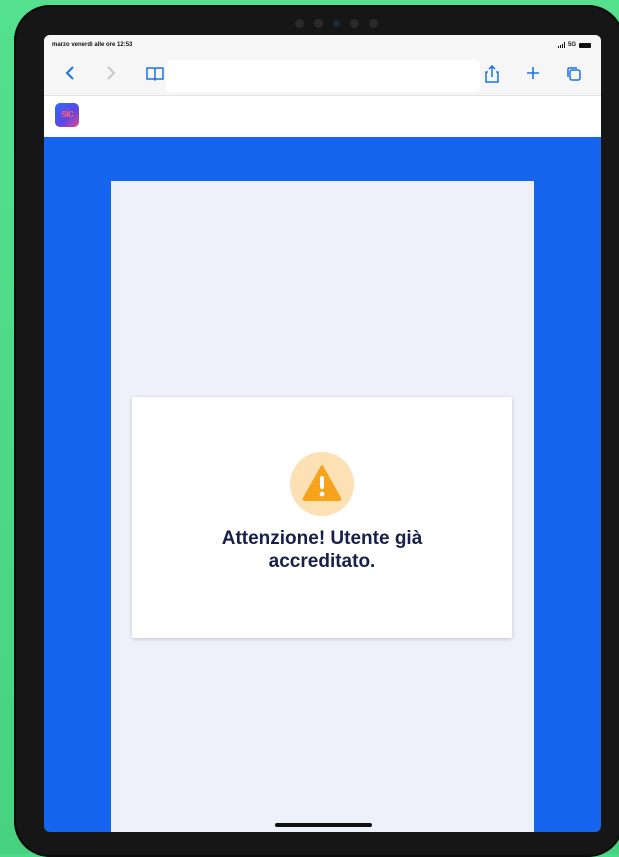 This screenshot has width=619, height=857. Describe the element at coordinates (585, 45) in the screenshot. I see `battery-icon` at that location.